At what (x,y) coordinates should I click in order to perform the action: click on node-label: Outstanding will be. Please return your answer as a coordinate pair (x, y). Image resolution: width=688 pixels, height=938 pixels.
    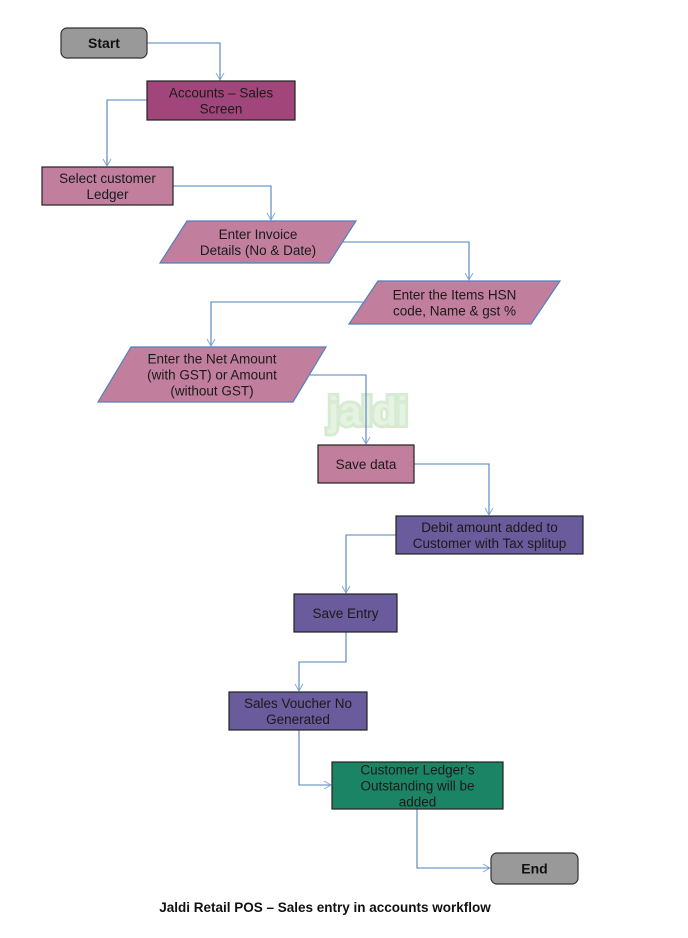
    Looking at the image, I should click on (417, 786).